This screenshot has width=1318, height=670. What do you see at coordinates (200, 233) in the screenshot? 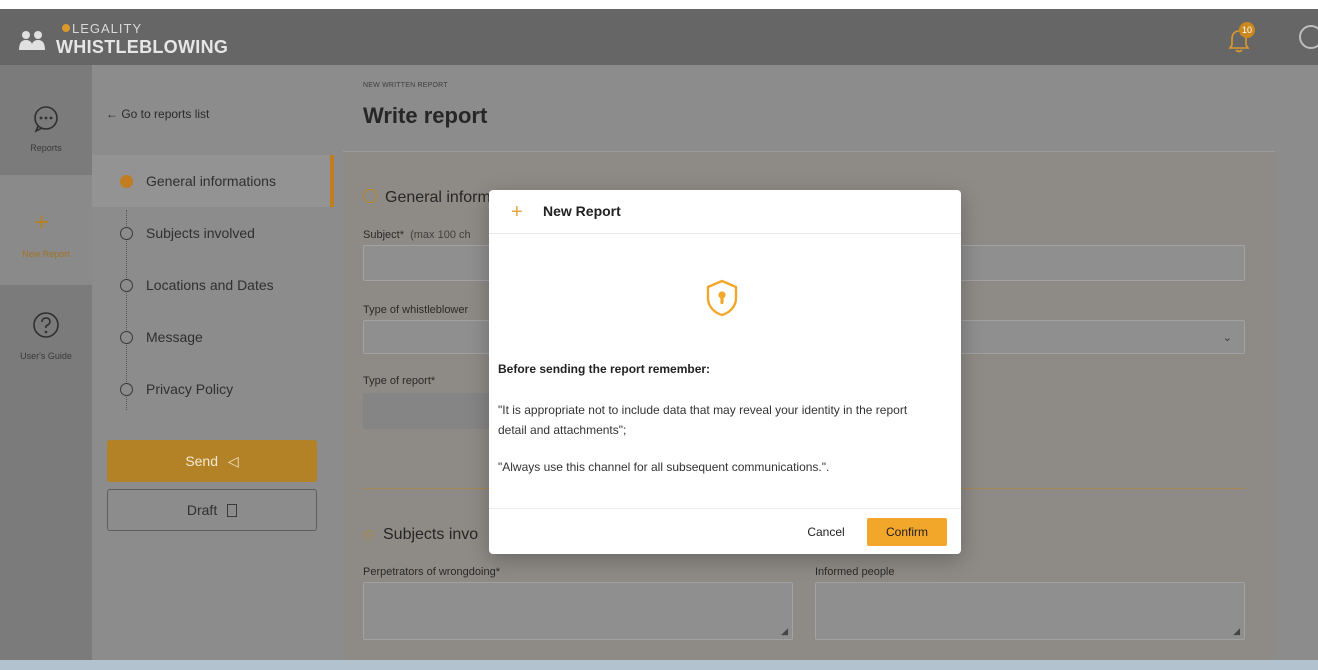
I see `step-label: Subjects involved` at bounding box center [200, 233].